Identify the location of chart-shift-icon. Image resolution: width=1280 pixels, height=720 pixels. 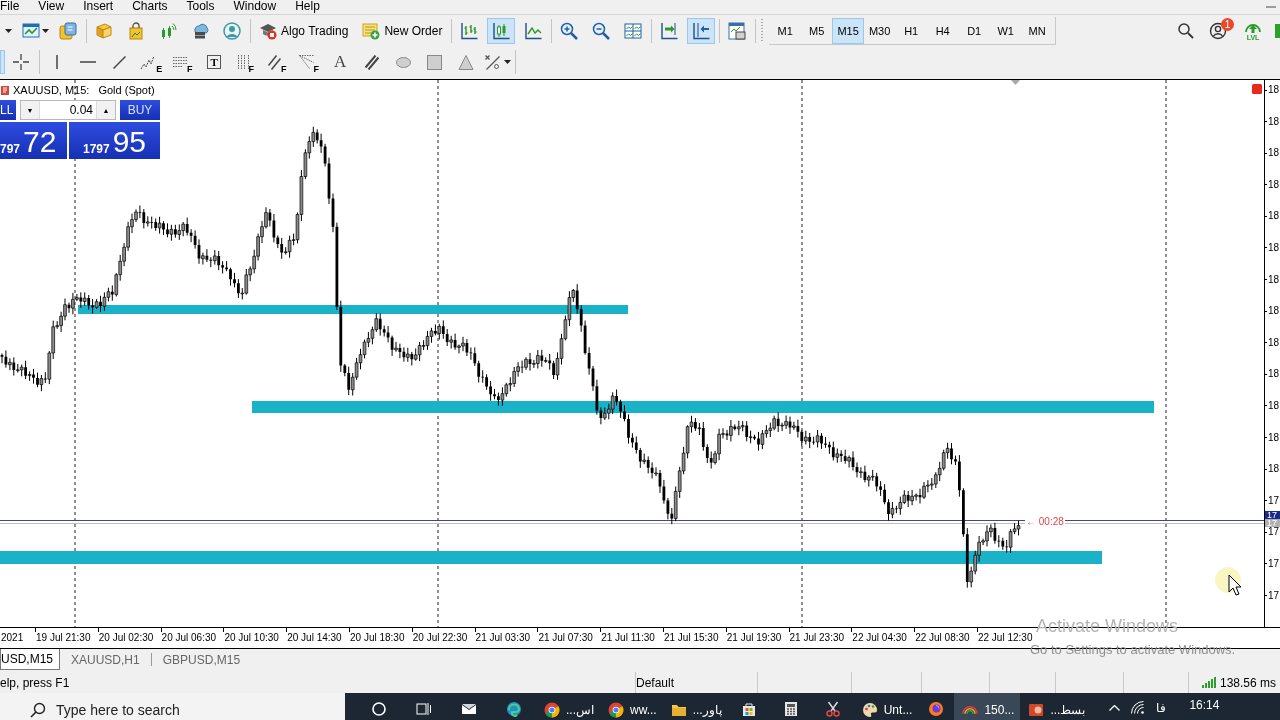
(669, 31).